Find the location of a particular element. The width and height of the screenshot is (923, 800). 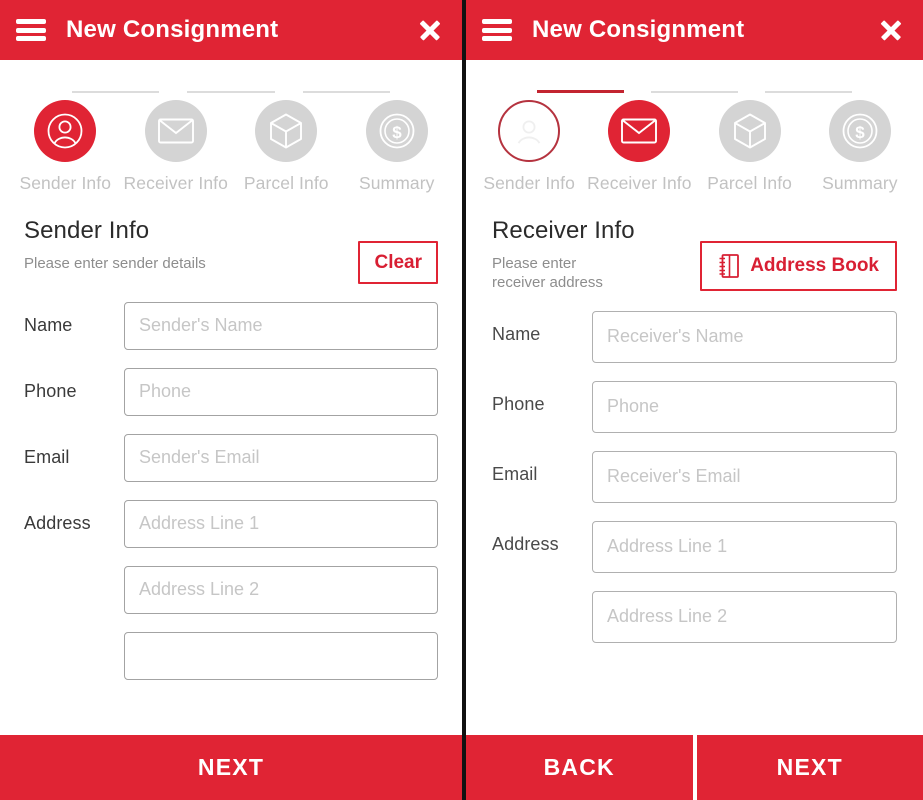

section-title: Receiver Info is located at coordinates (563, 230).